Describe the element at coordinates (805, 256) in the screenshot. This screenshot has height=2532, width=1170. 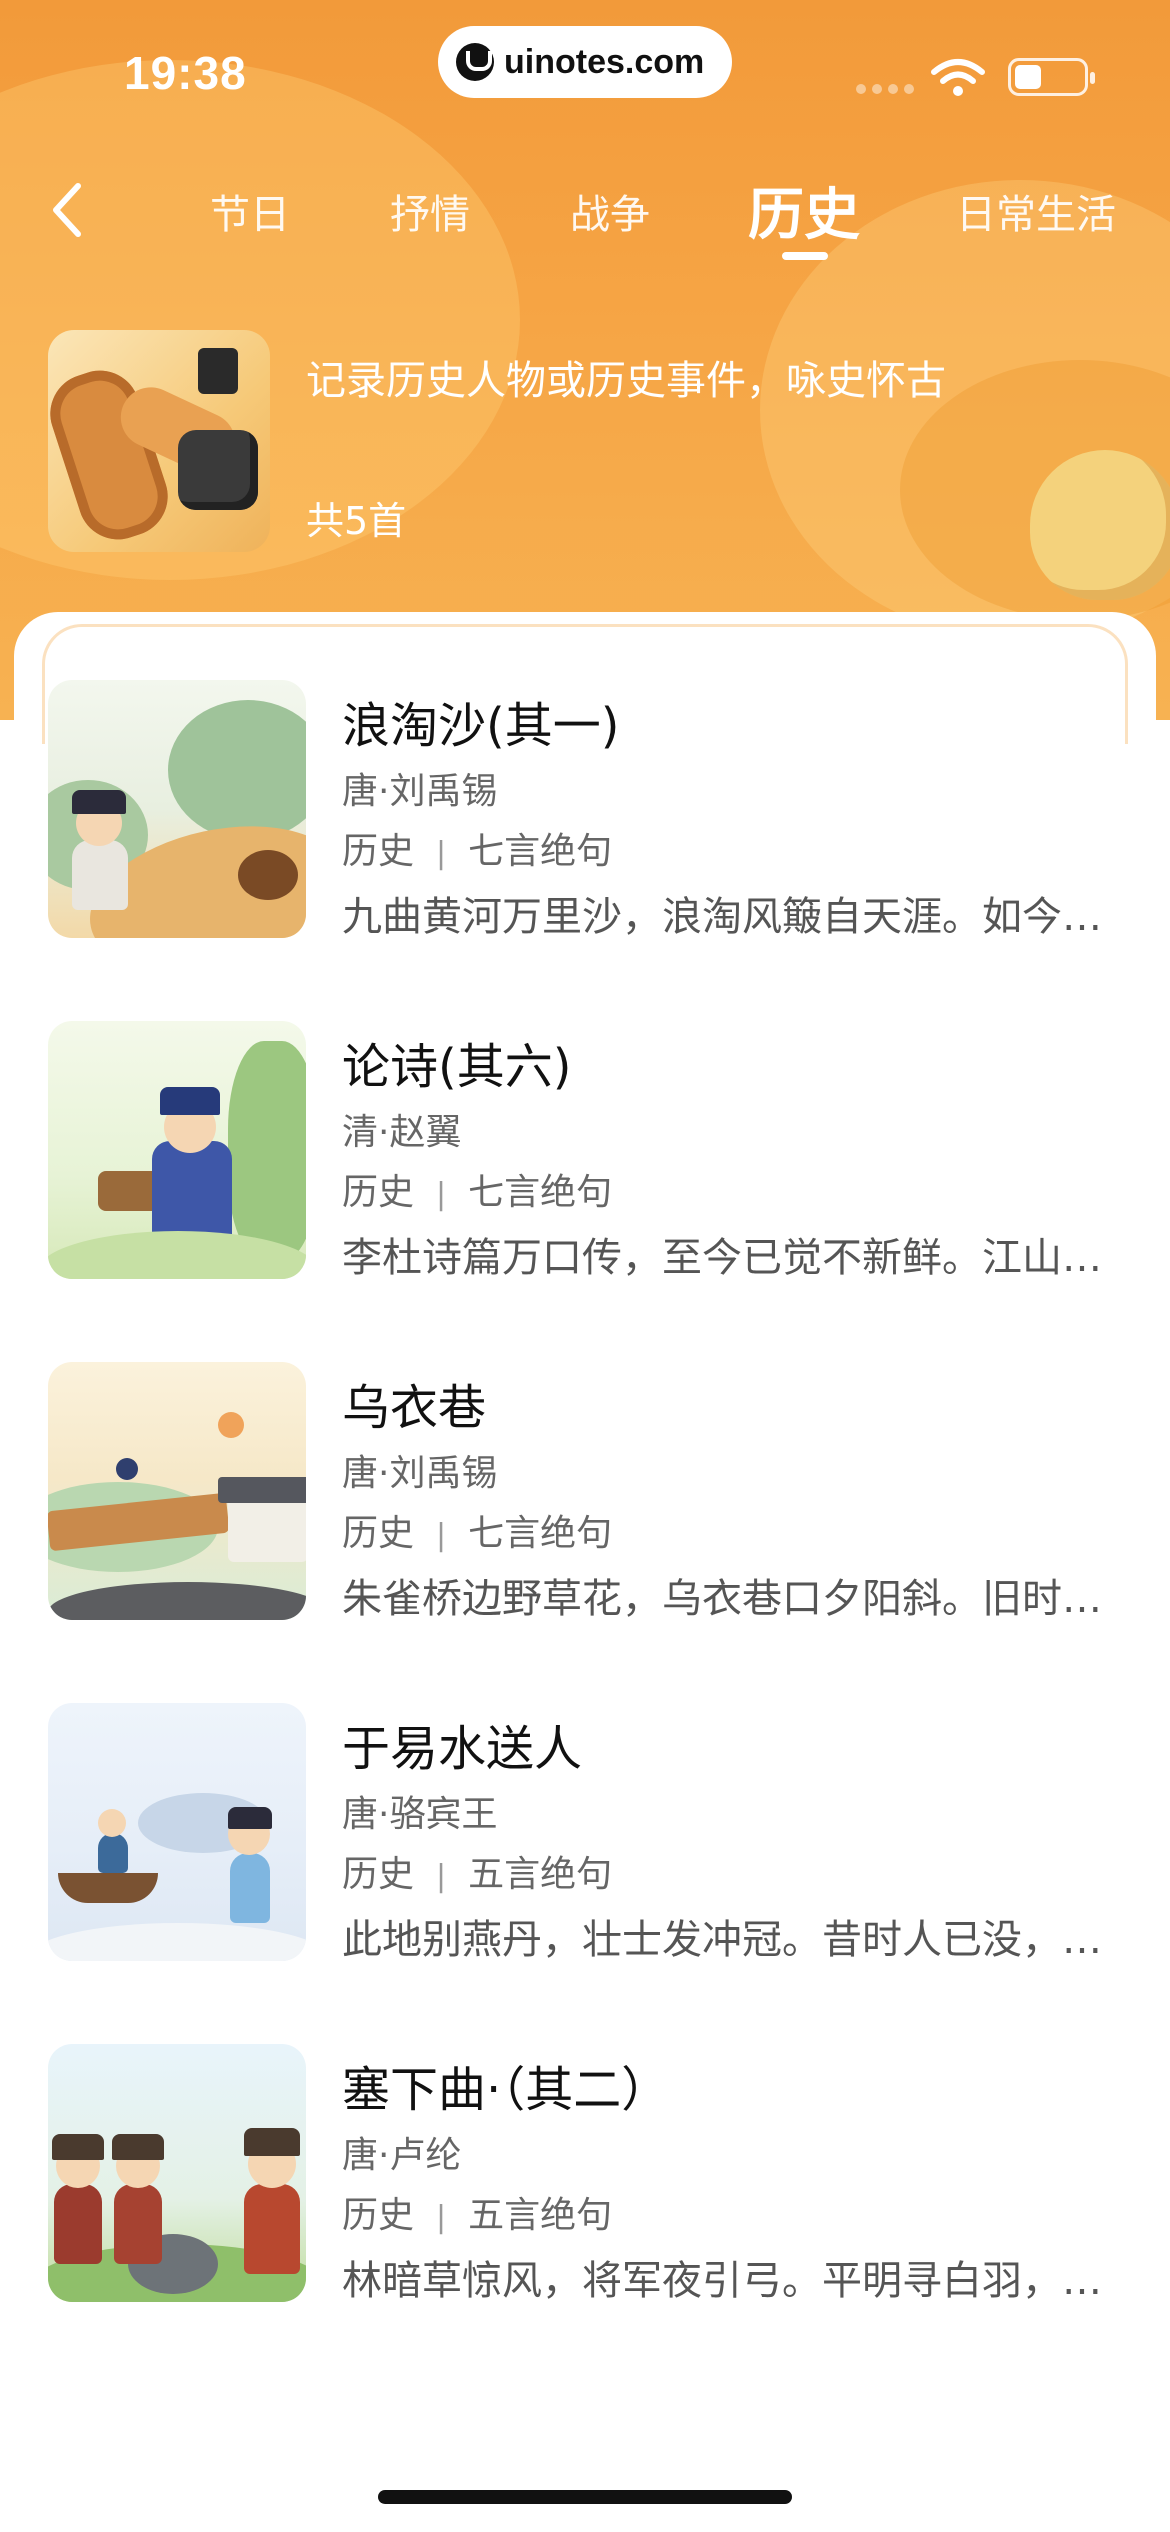
I see `active-tab-indicator` at that location.